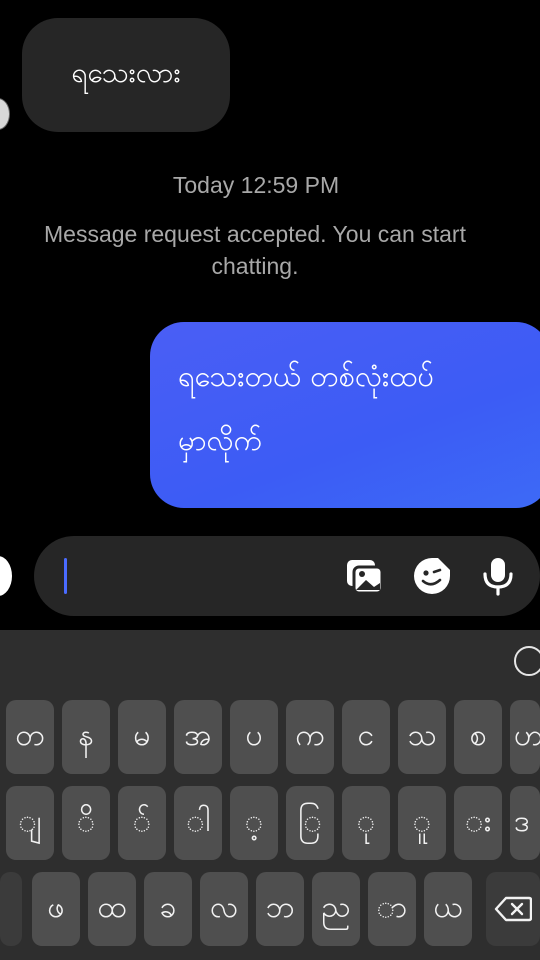 The height and width of the screenshot is (960, 540). Describe the element at coordinates (142, 823) in the screenshot. I see `key: ်` at that location.